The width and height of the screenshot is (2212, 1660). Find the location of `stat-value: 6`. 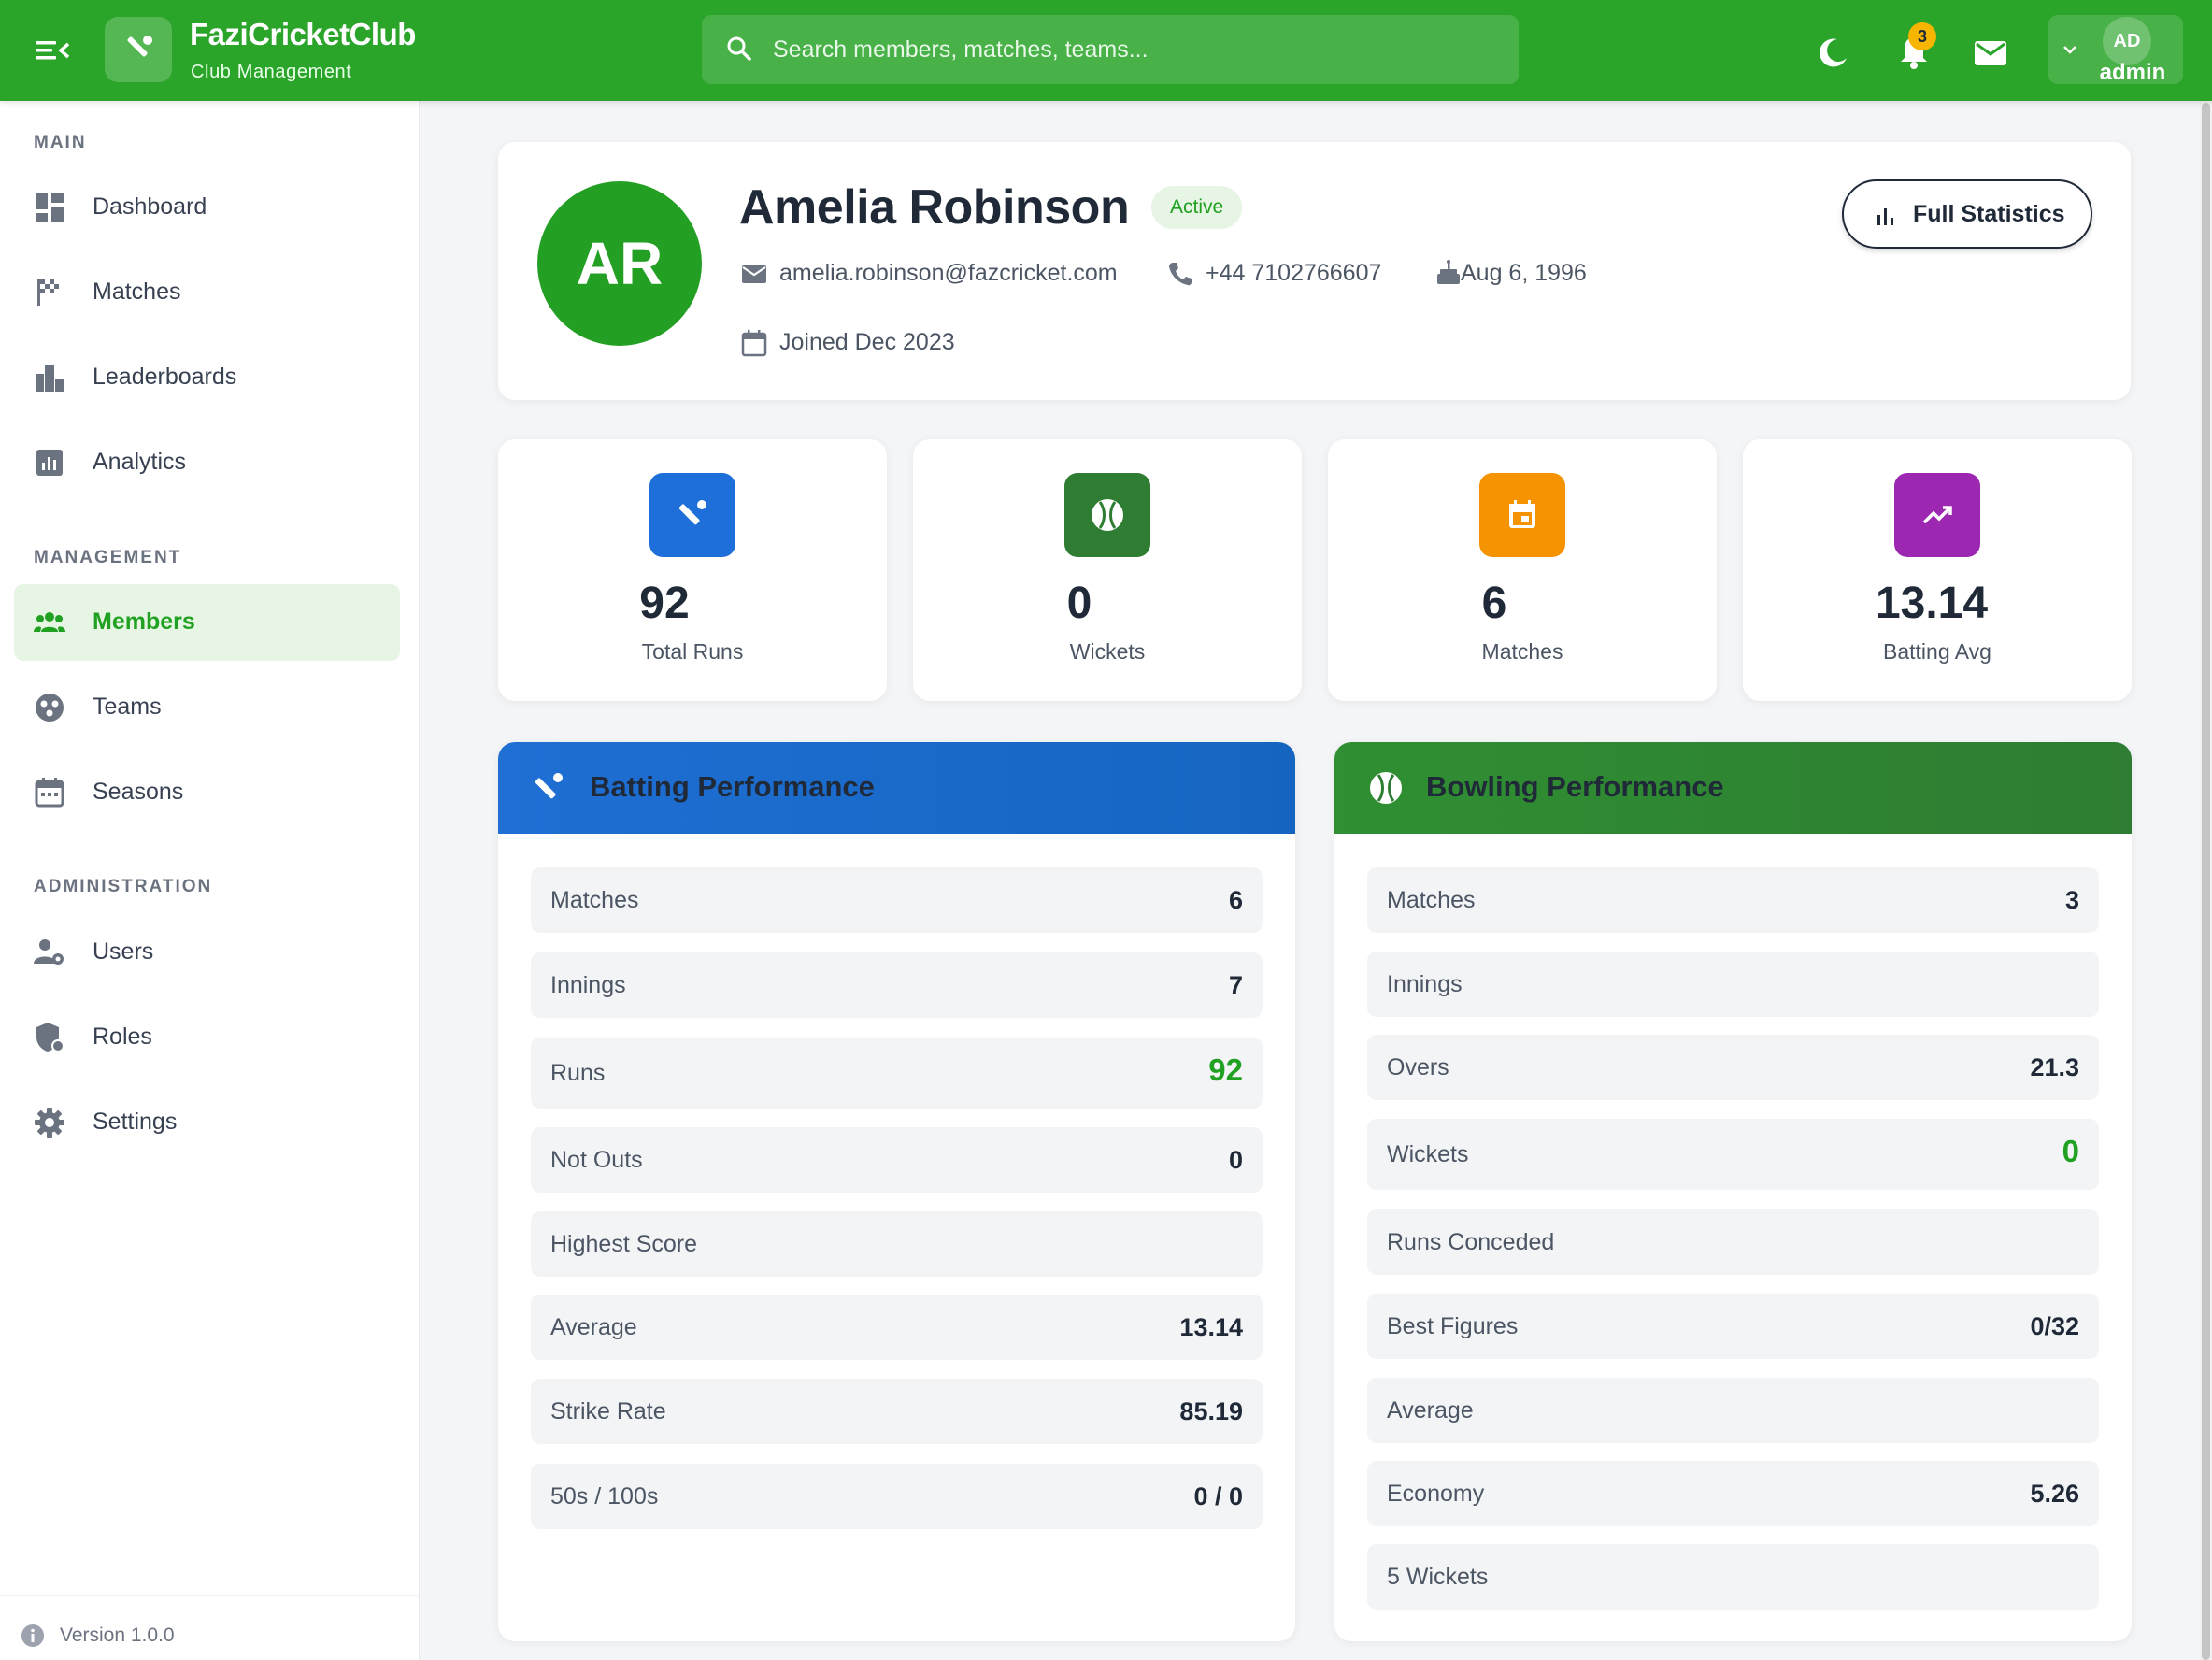

stat-value: 6 is located at coordinates (1494, 603).